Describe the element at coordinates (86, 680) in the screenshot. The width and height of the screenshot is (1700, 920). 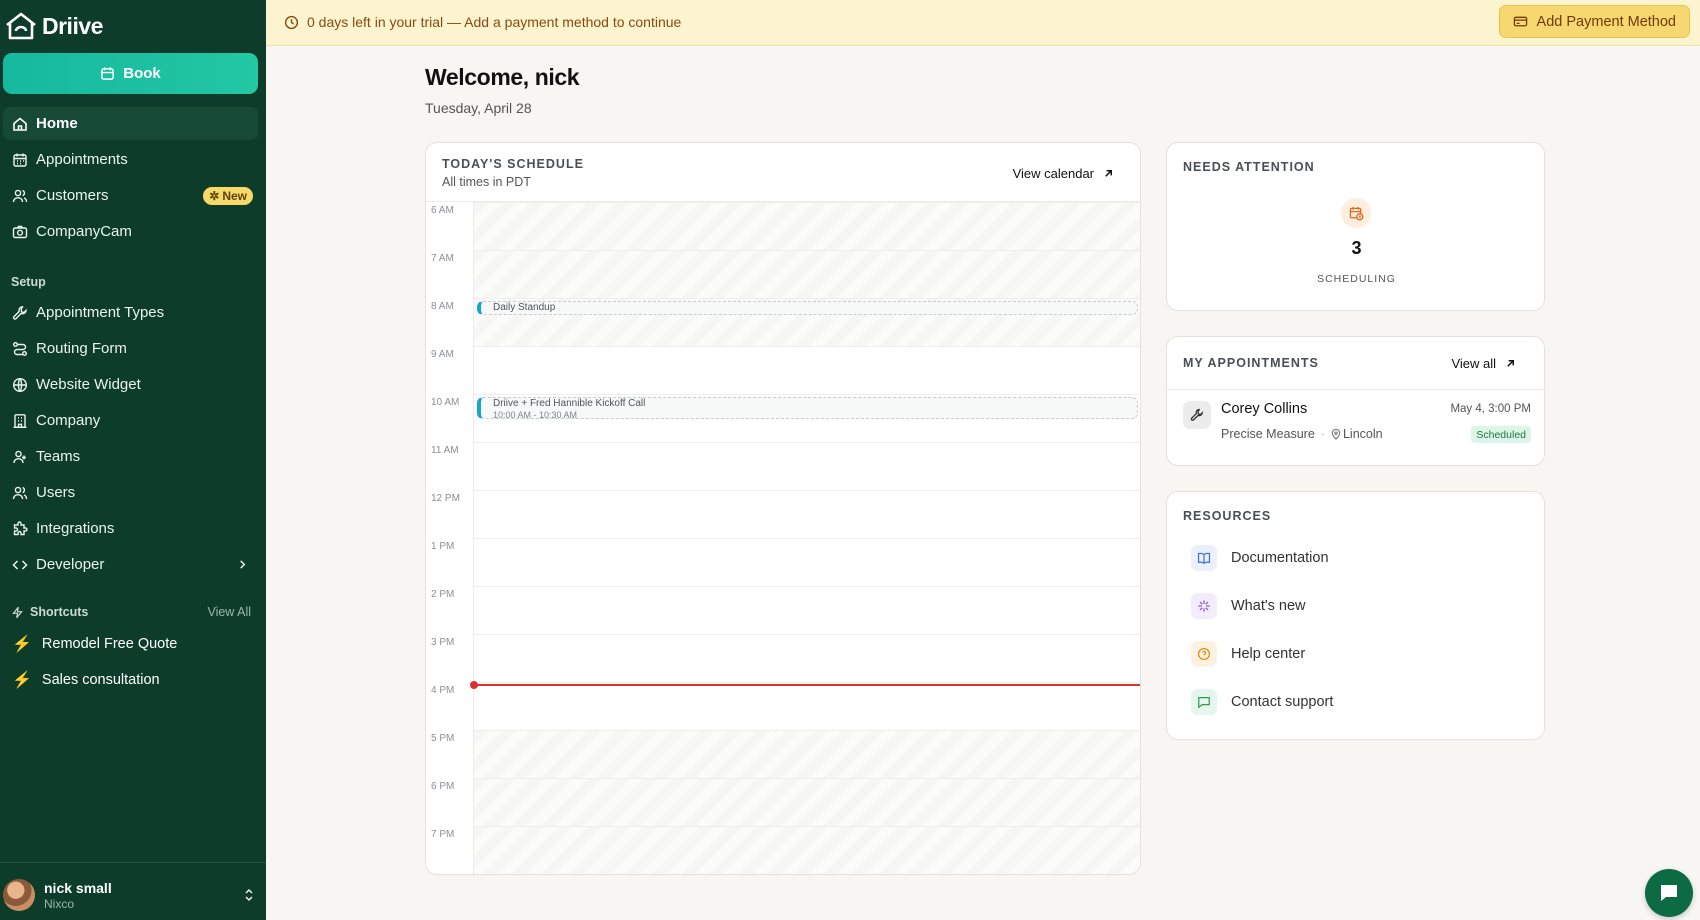
I see `shortcut-sales-consultation: ⚡ Sales consultation` at that location.